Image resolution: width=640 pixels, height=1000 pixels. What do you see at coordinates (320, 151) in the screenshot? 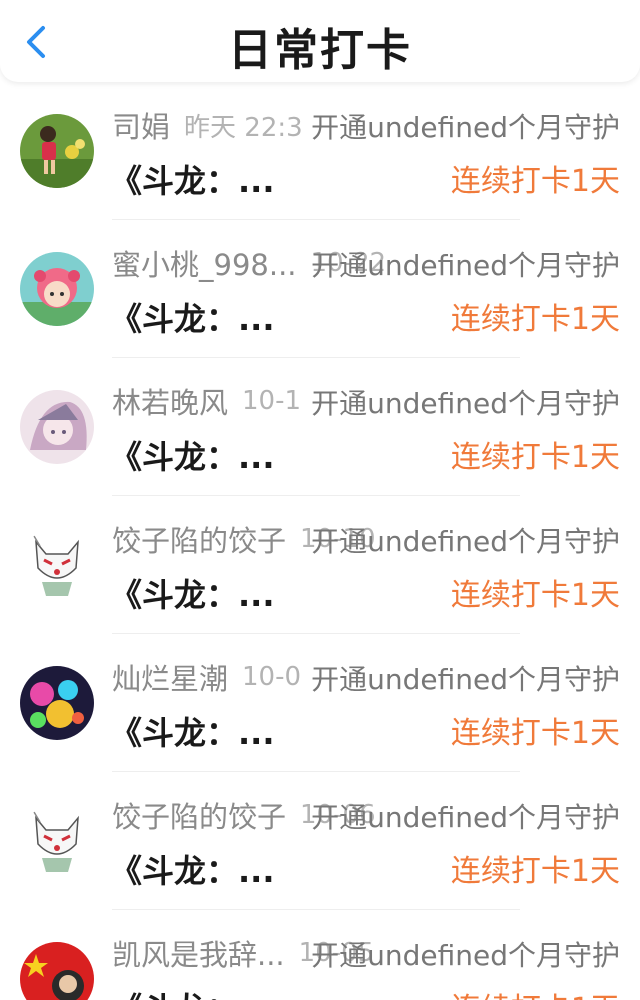
I see `list-item: 司娟 昨天 22:3 开通undefined个月守护 《斗龙：... 连续打卡1天` at bounding box center [320, 151].